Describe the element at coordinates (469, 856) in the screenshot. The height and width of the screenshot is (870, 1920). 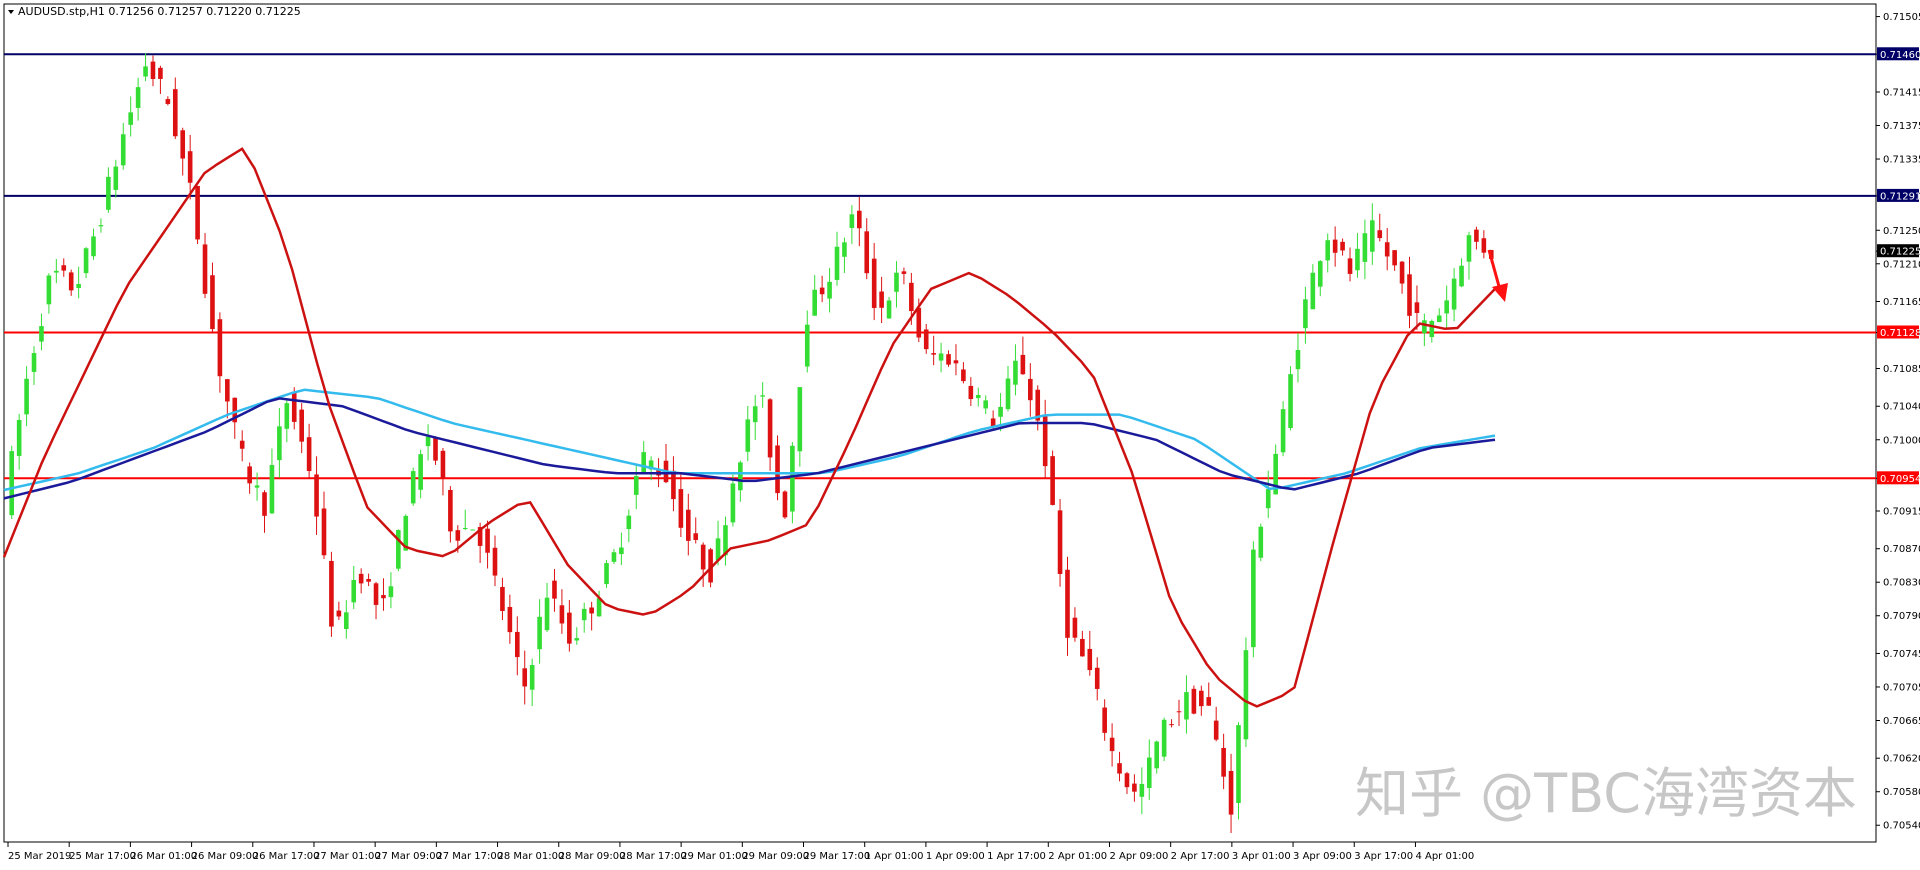
I see `x-tick-label: 27 Mar 17:00` at that location.